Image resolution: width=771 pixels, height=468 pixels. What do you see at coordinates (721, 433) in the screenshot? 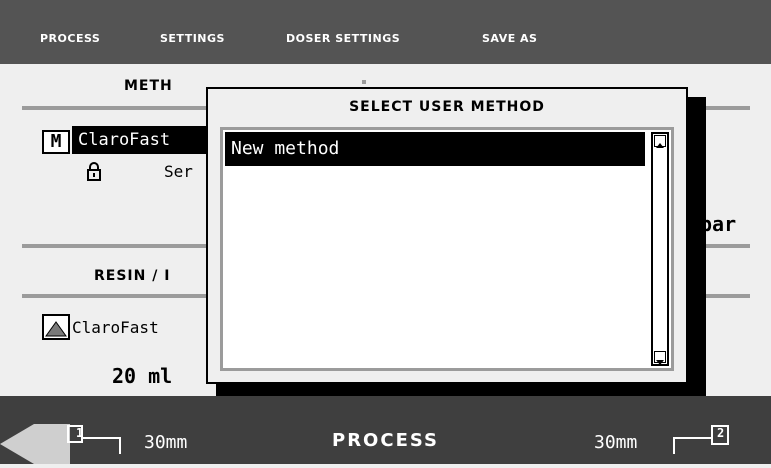
I see `position-2-number: 2` at bounding box center [721, 433].